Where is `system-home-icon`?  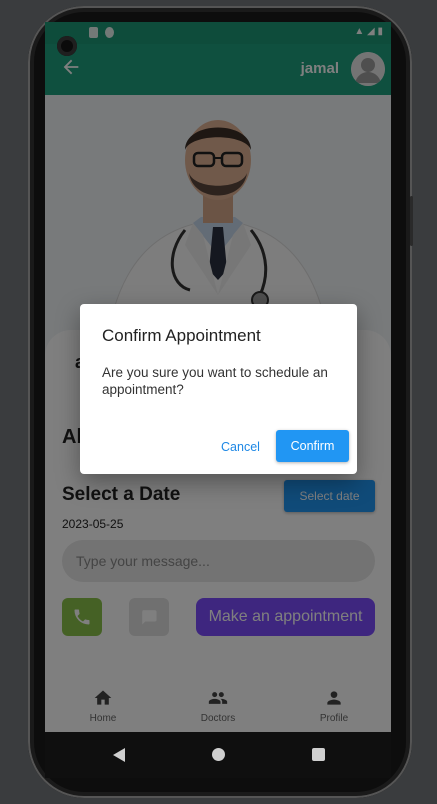
system-home-icon is located at coordinates (218, 754).